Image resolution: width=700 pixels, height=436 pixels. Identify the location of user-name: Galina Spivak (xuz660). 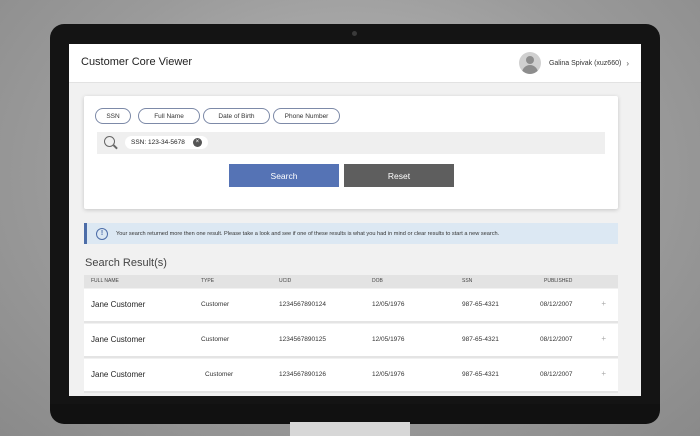
(585, 63).